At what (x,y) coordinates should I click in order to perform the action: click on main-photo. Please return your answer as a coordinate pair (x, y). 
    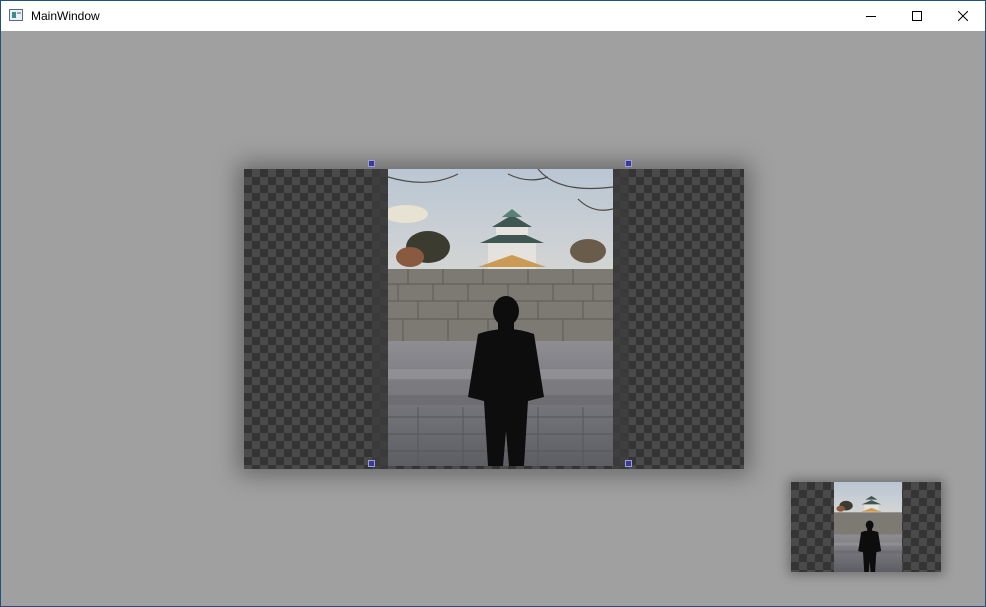
    Looking at the image, I should click on (500, 317).